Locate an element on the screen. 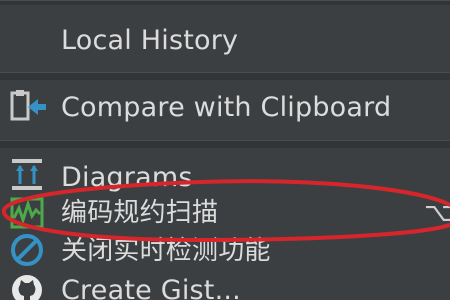  menu-item-label: Local History is located at coordinates (150, 40).